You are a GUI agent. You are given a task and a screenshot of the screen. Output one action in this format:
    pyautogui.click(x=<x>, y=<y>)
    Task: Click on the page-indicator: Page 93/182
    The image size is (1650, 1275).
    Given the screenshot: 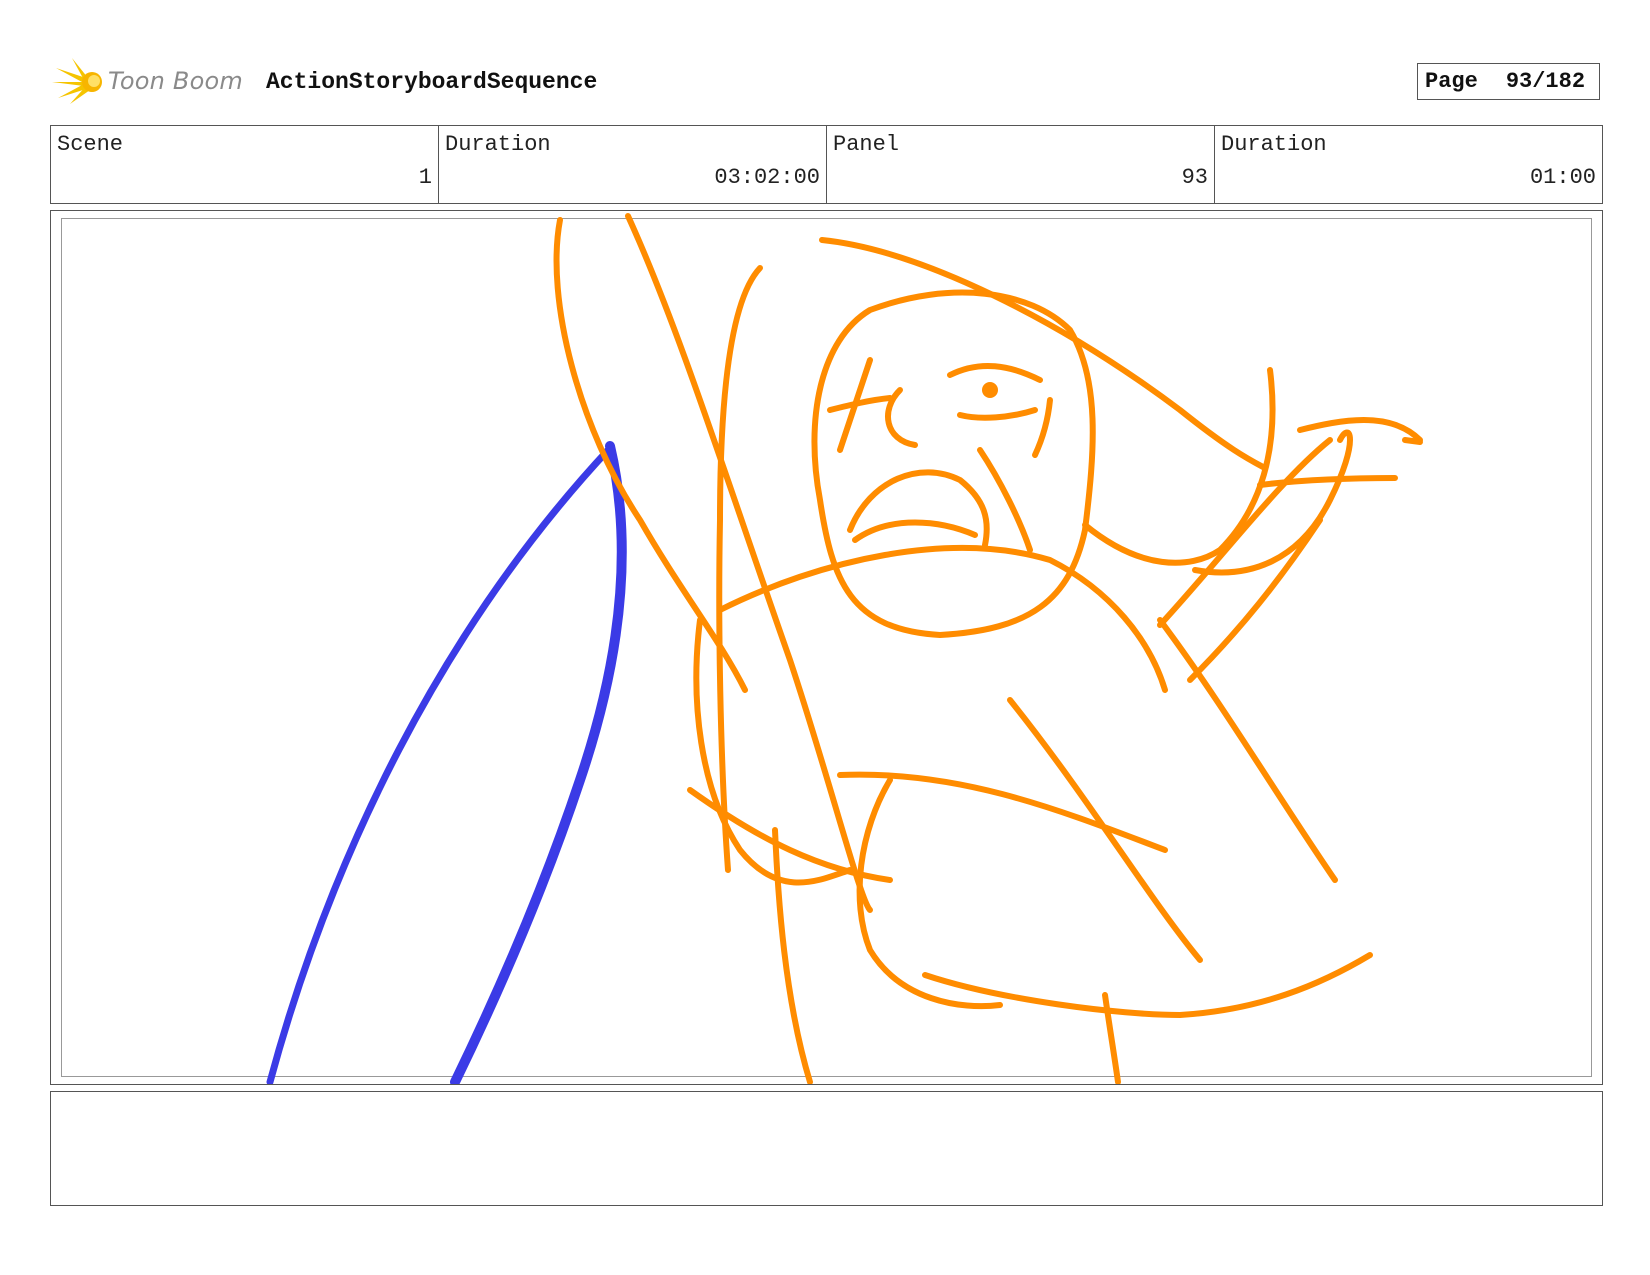 What is the action you would take?
    pyautogui.click(x=1508, y=81)
    